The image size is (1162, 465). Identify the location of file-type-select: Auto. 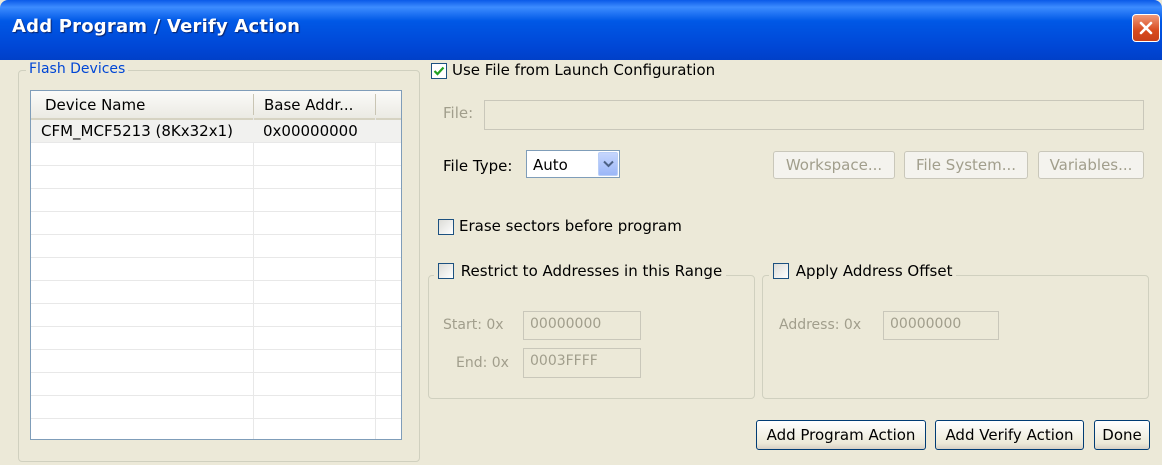
(573, 164).